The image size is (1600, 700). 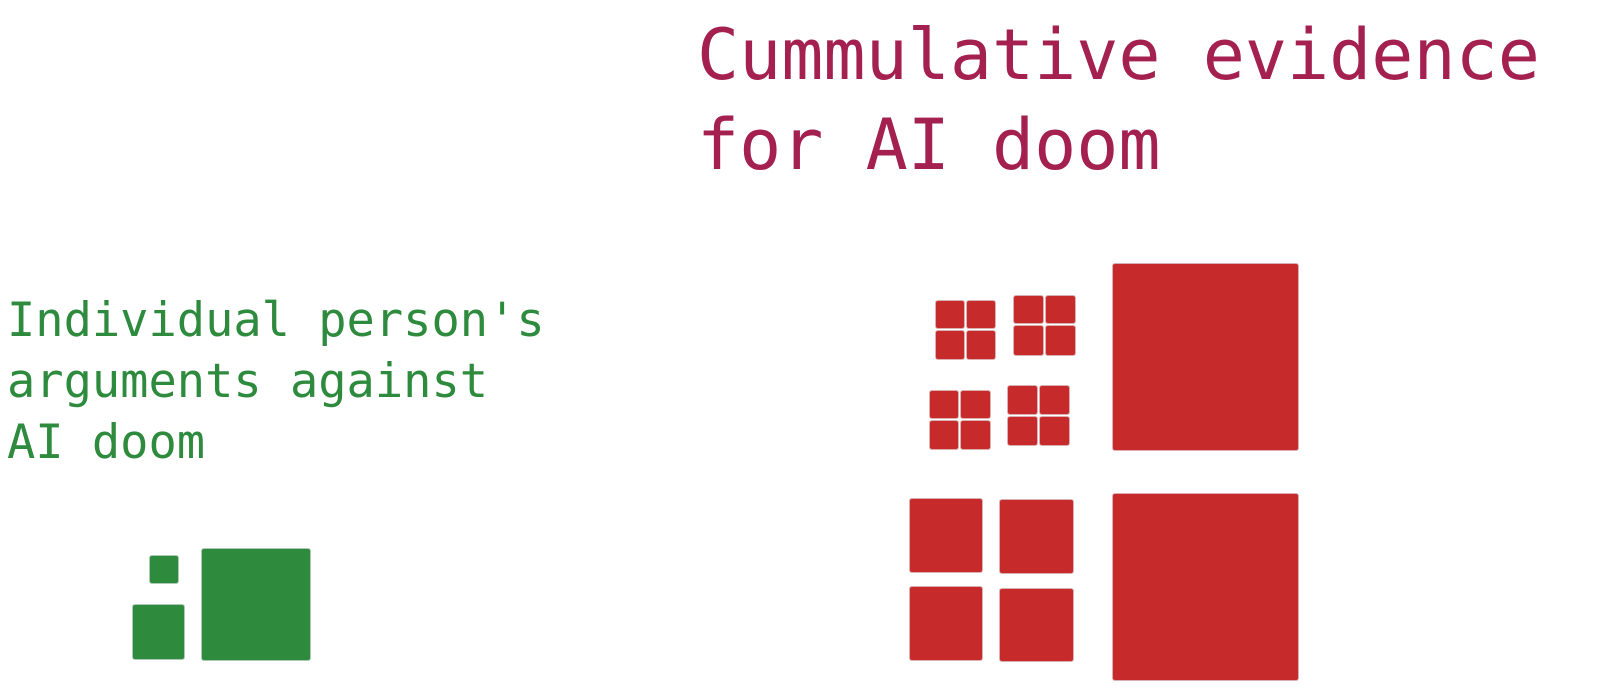 What do you see at coordinates (158, 632) in the screenshot?
I see `green-block-small` at bounding box center [158, 632].